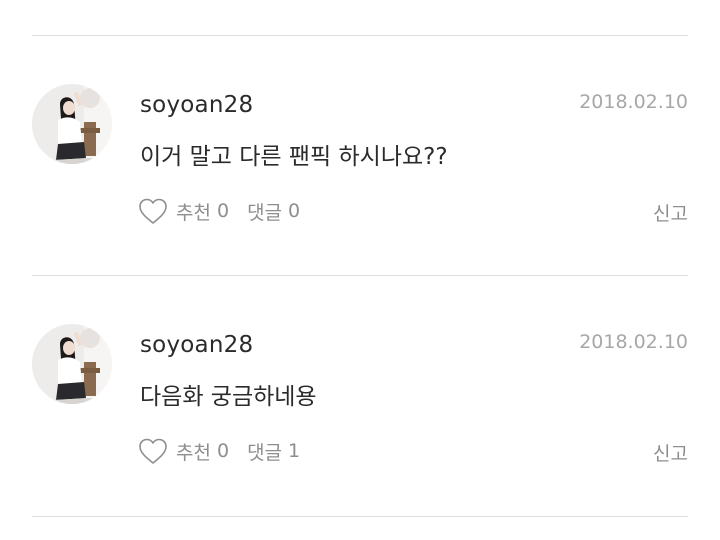  Describe the element at coordinates (228, 397) in the screenshot. I see `comment-text: 다음화 궁금하네용` at that location.